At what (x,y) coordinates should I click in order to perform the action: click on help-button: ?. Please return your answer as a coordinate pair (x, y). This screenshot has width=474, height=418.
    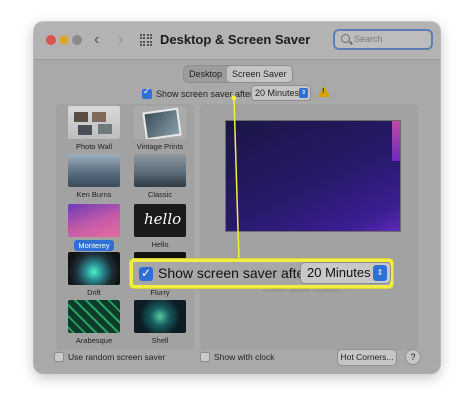
    Looking at the image, I should click on (413, 357).